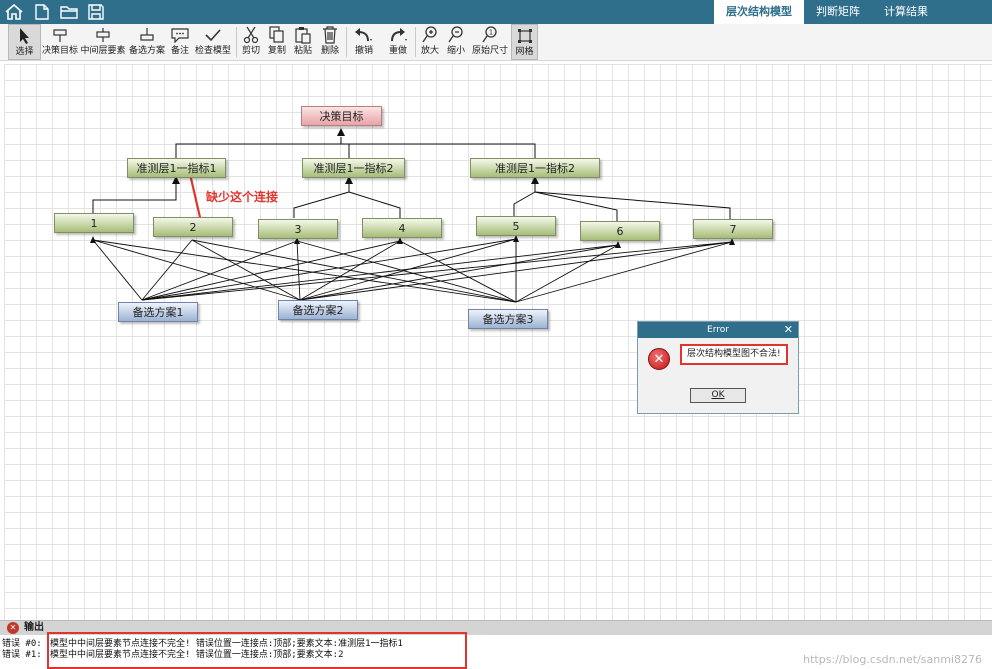  I want to click on criterion-node-2: 准测层1一指标2, so click(353, 168).